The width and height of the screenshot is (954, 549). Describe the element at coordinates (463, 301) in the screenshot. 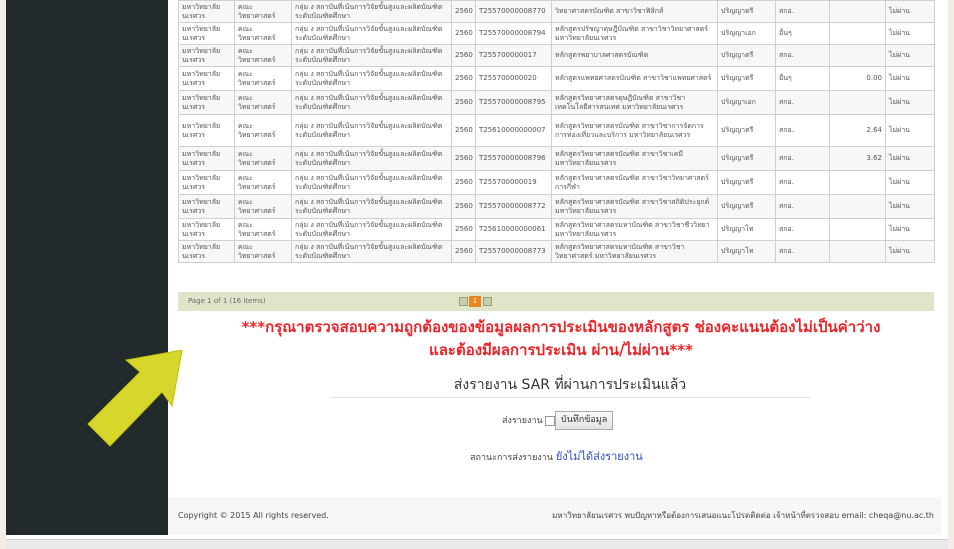

I see `prev-page-icon` at that location.